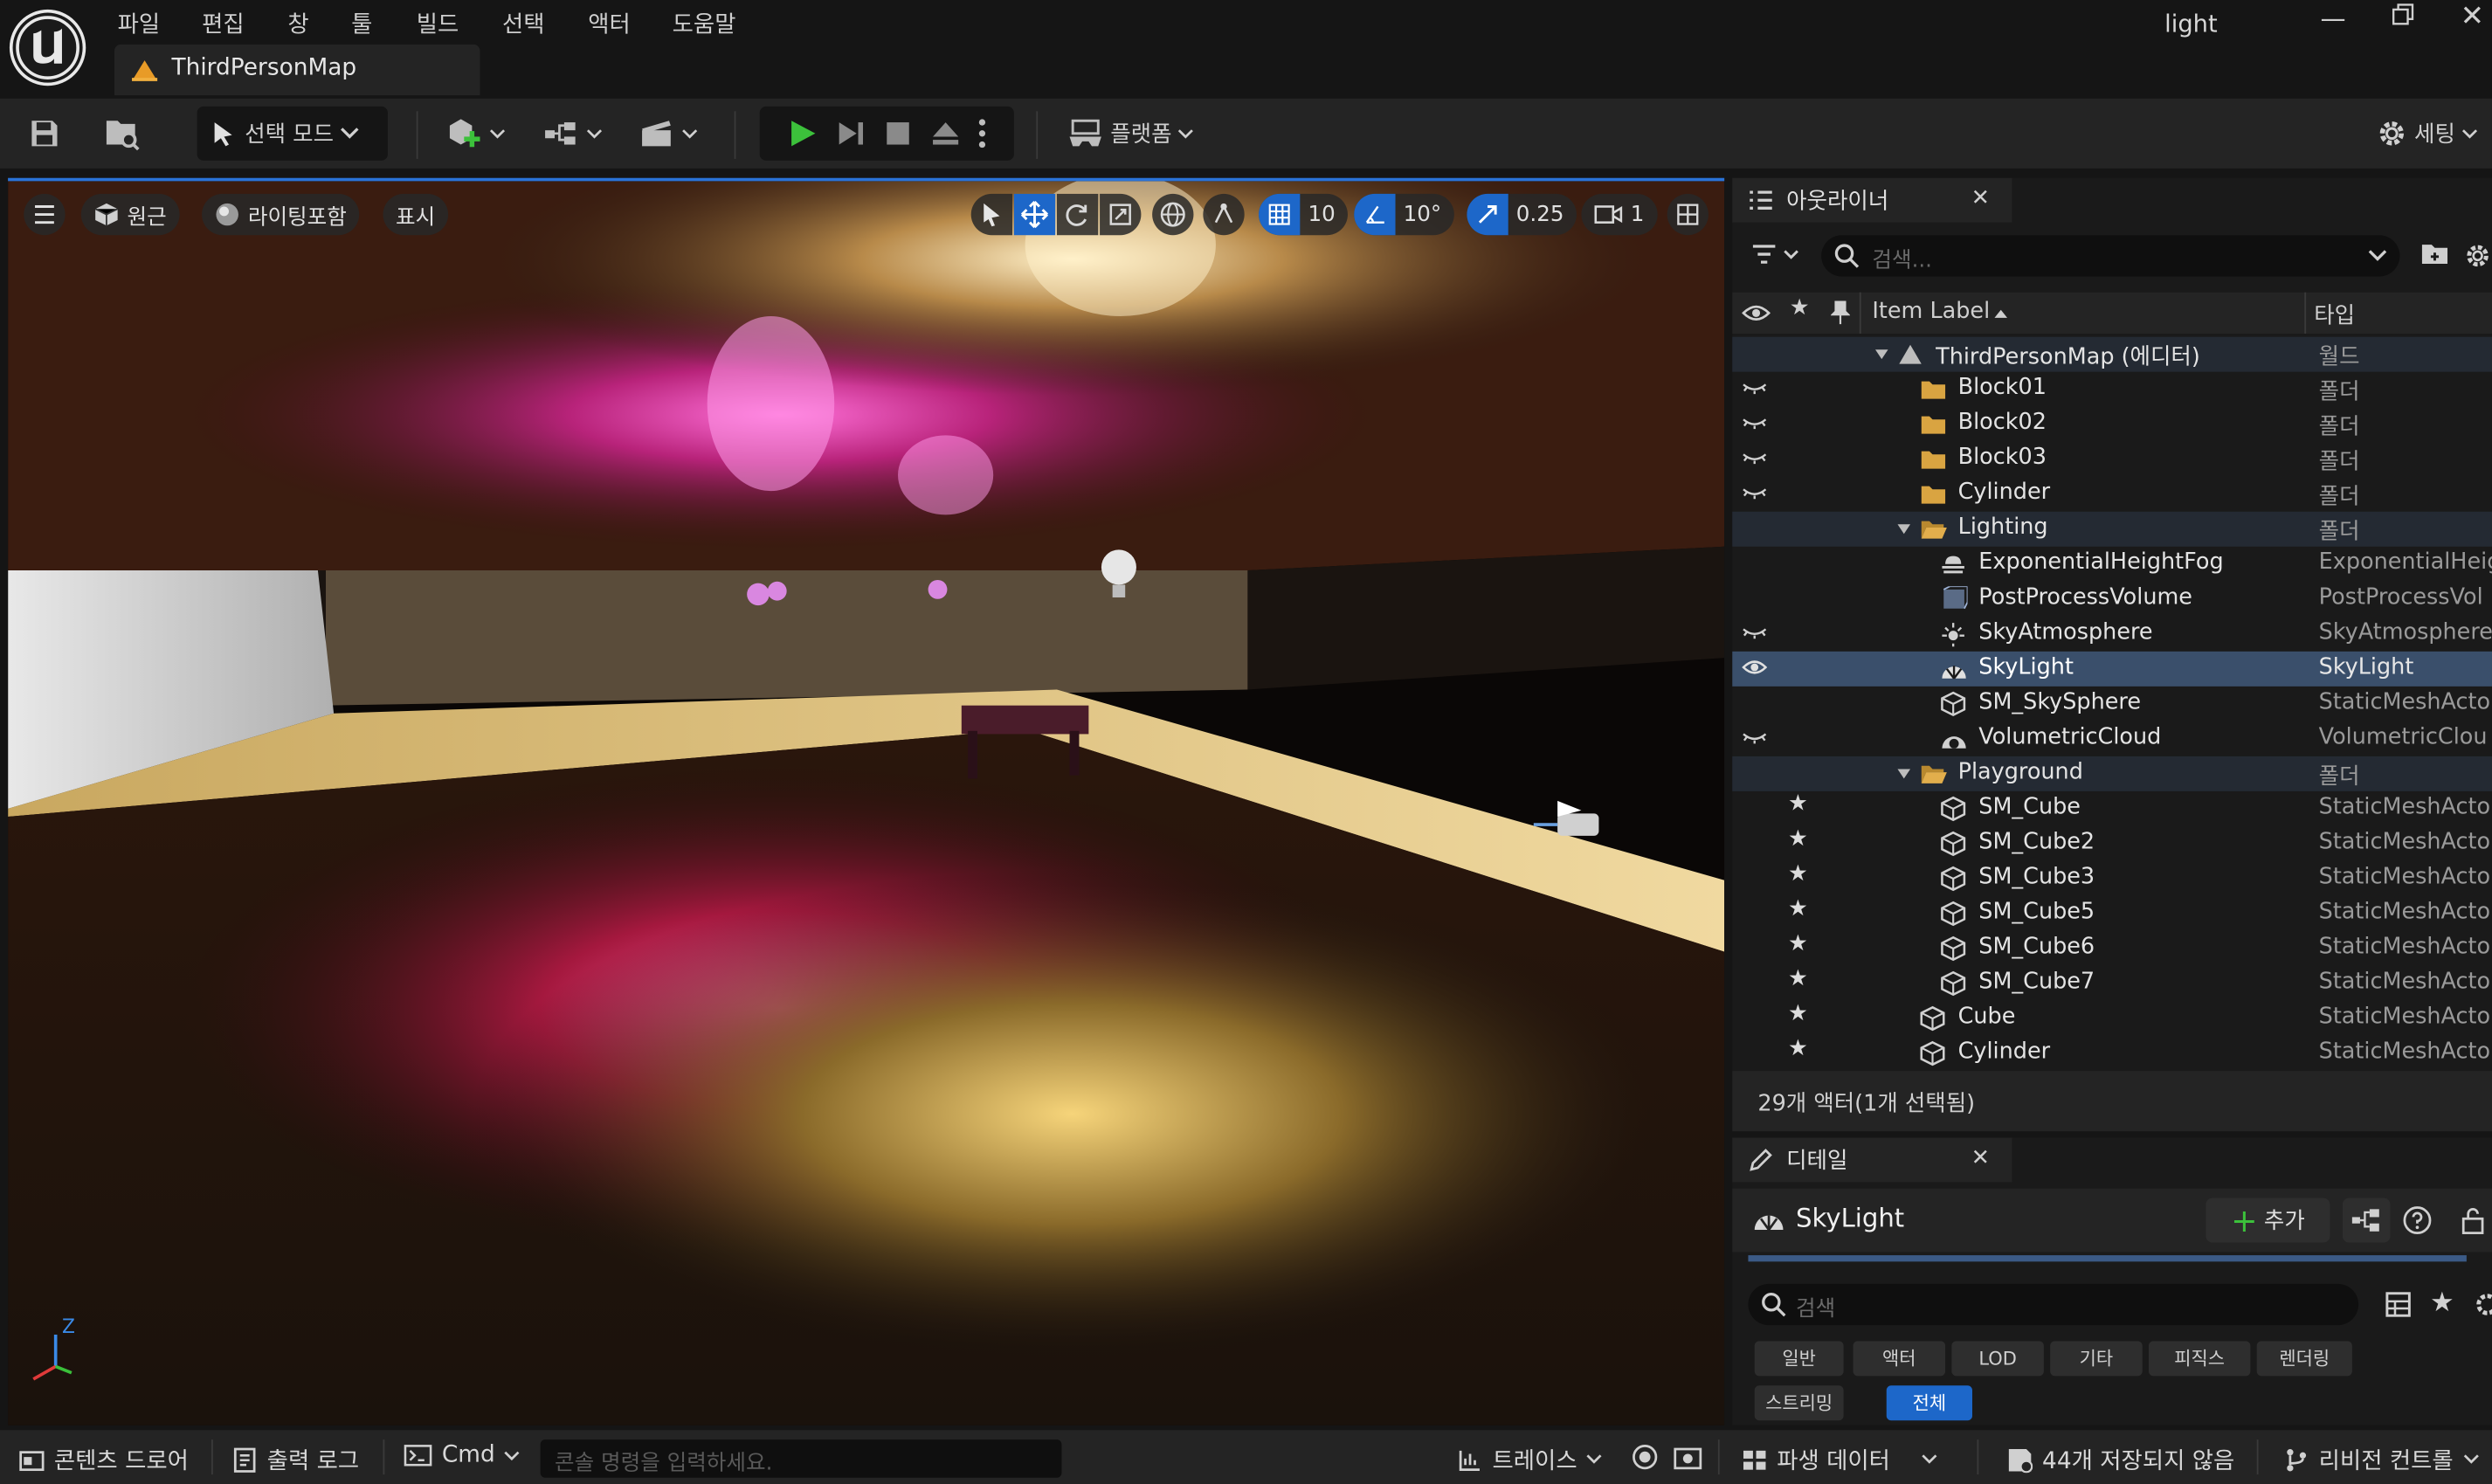 Image resolution: width=2492 pixels, height=1484 pixels. I want to click on grid-snap-button: 10, so click(1304, 214).